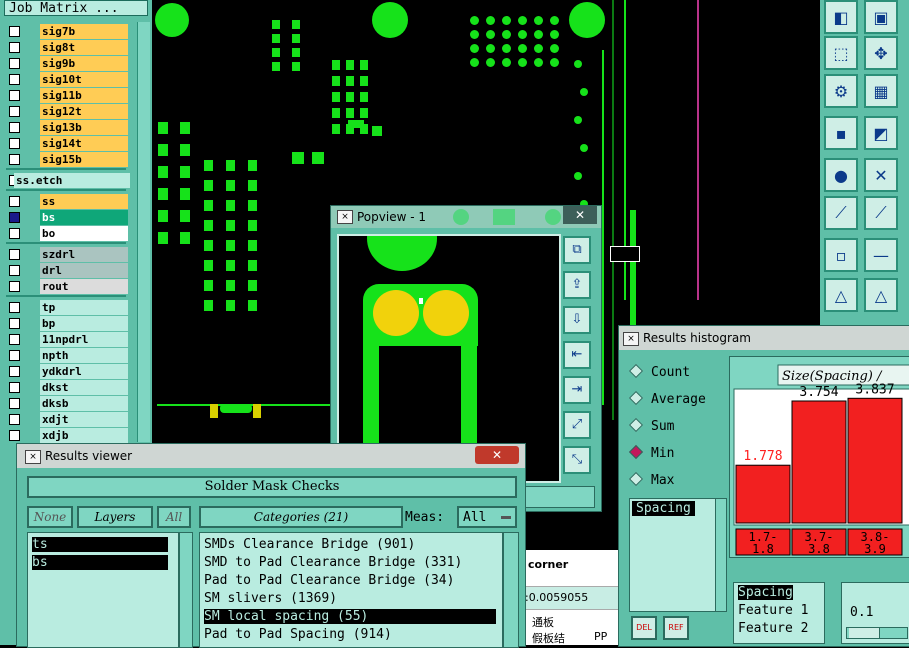 This screenshot has height=648, width=909. I want to click on feature-list-item: Feature 1, so click(773, 610).